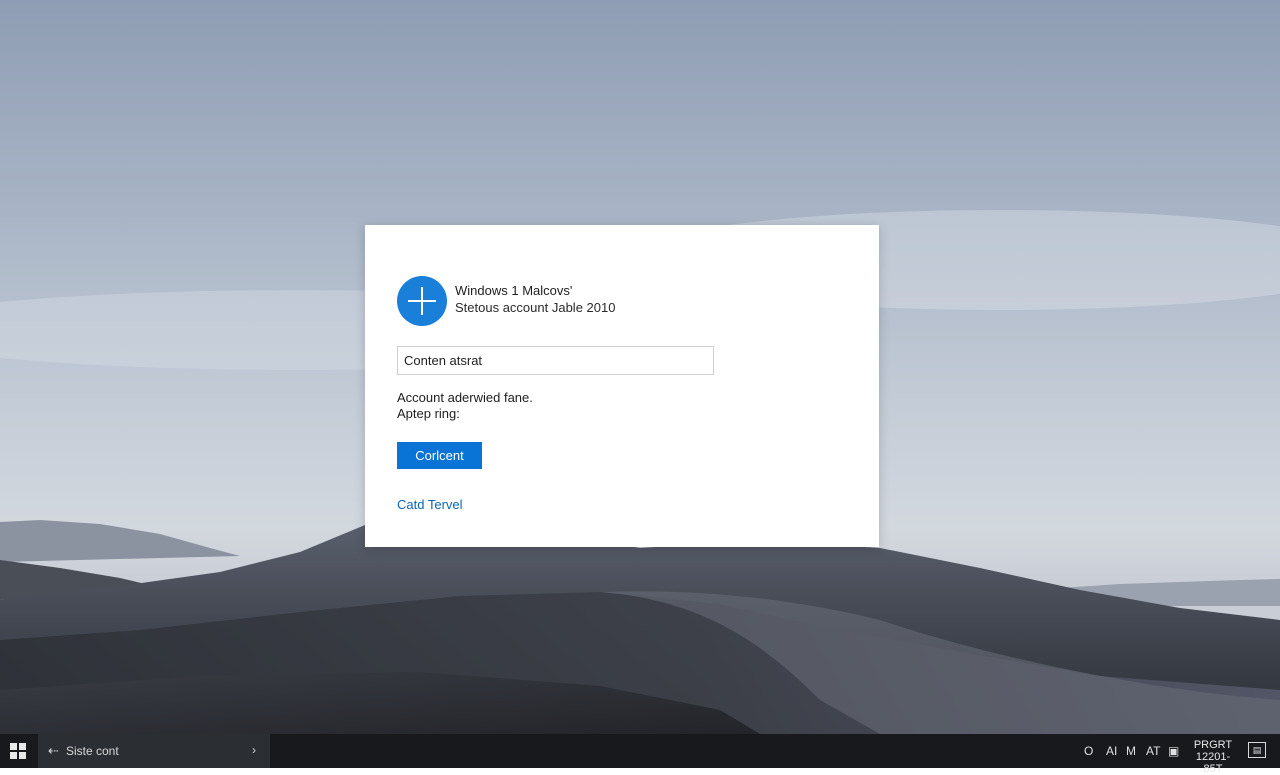 Image resolution: width=1280 pixels, height=775 pixels. What do you see at coordinates (254, 750) in the screenshot?
I see `chevron-right-icon: ›` at bounding box center [254, 750].